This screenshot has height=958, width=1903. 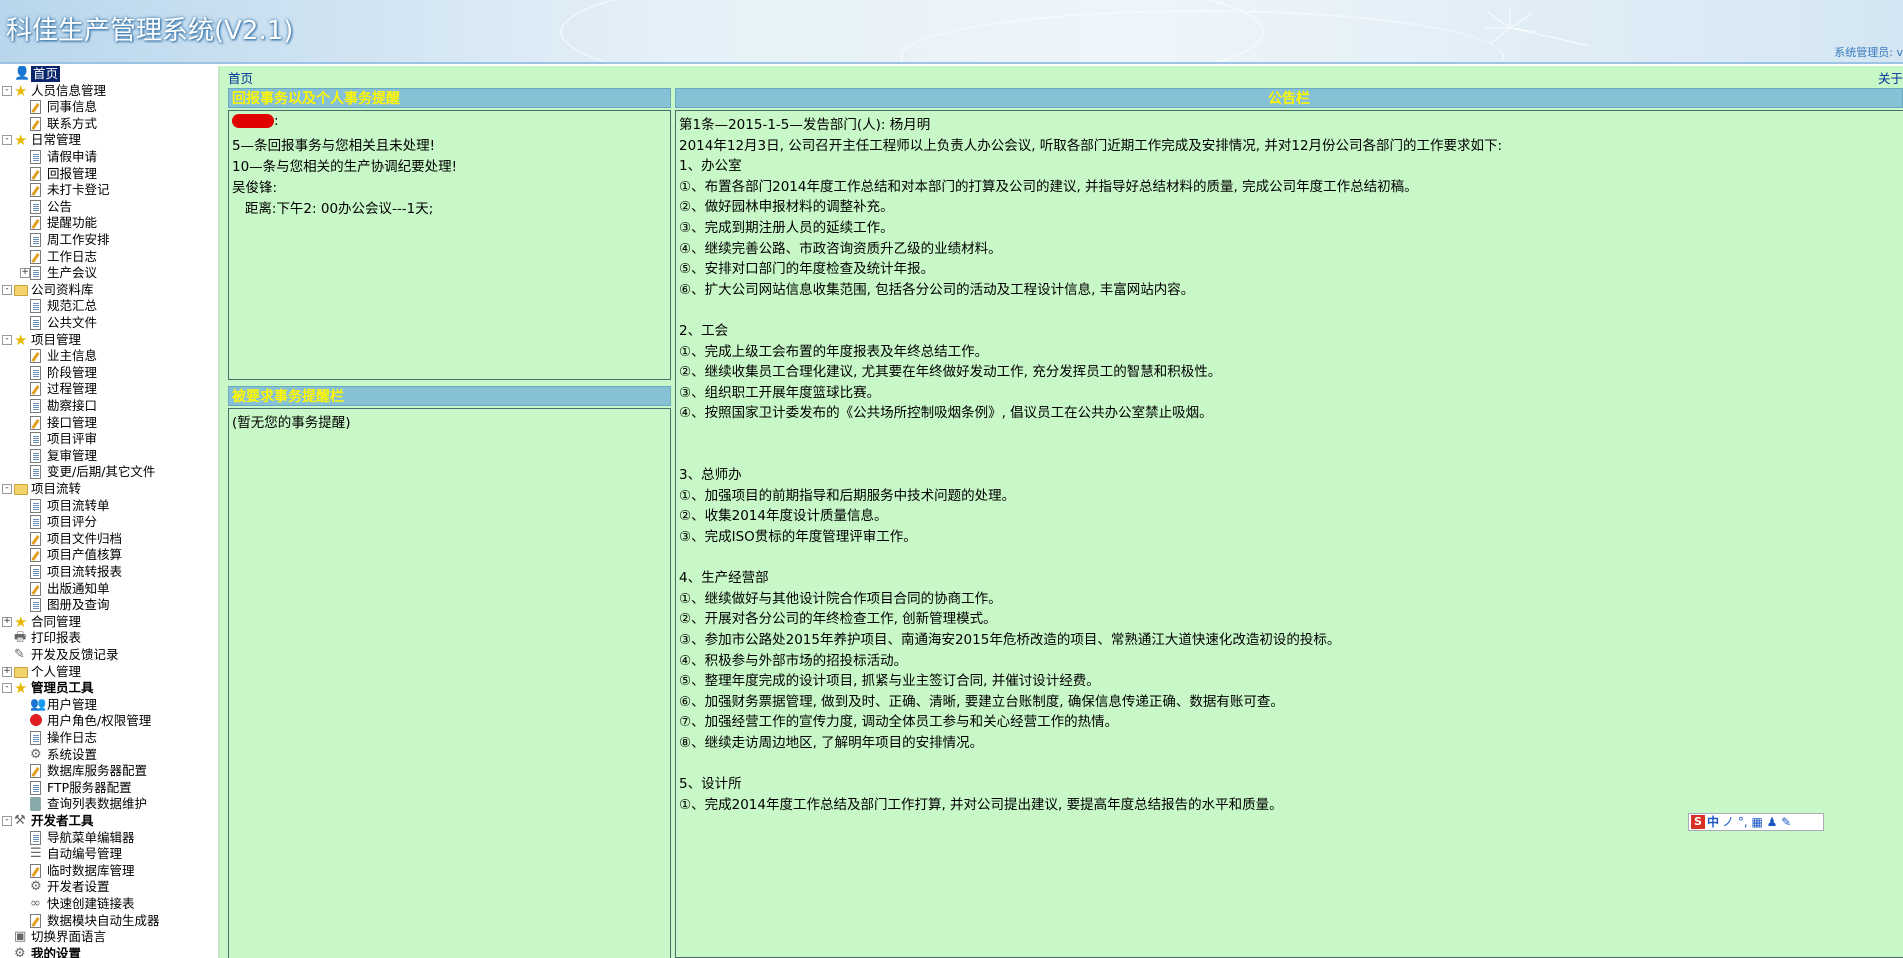 What do you see at coordinates (56, 638) in the screenshot?
I see `nav-item-label: 打印报表` at bounding box center [56, 638].